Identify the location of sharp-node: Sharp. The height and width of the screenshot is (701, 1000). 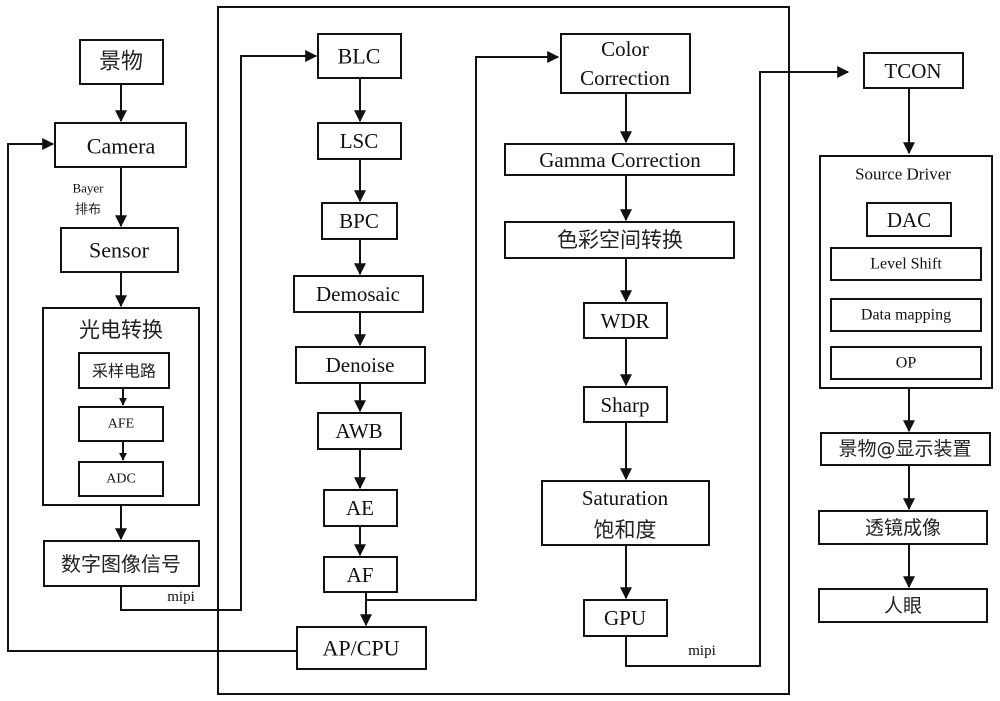
(625, 404).